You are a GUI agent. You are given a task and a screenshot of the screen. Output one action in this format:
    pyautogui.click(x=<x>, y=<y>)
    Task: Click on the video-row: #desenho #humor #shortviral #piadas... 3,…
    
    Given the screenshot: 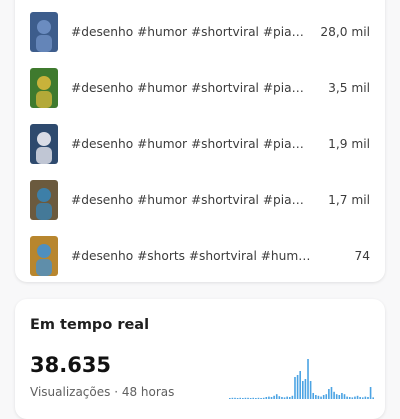 What is the action you would take?
    pyautogui.click(x=200, y=88)
    